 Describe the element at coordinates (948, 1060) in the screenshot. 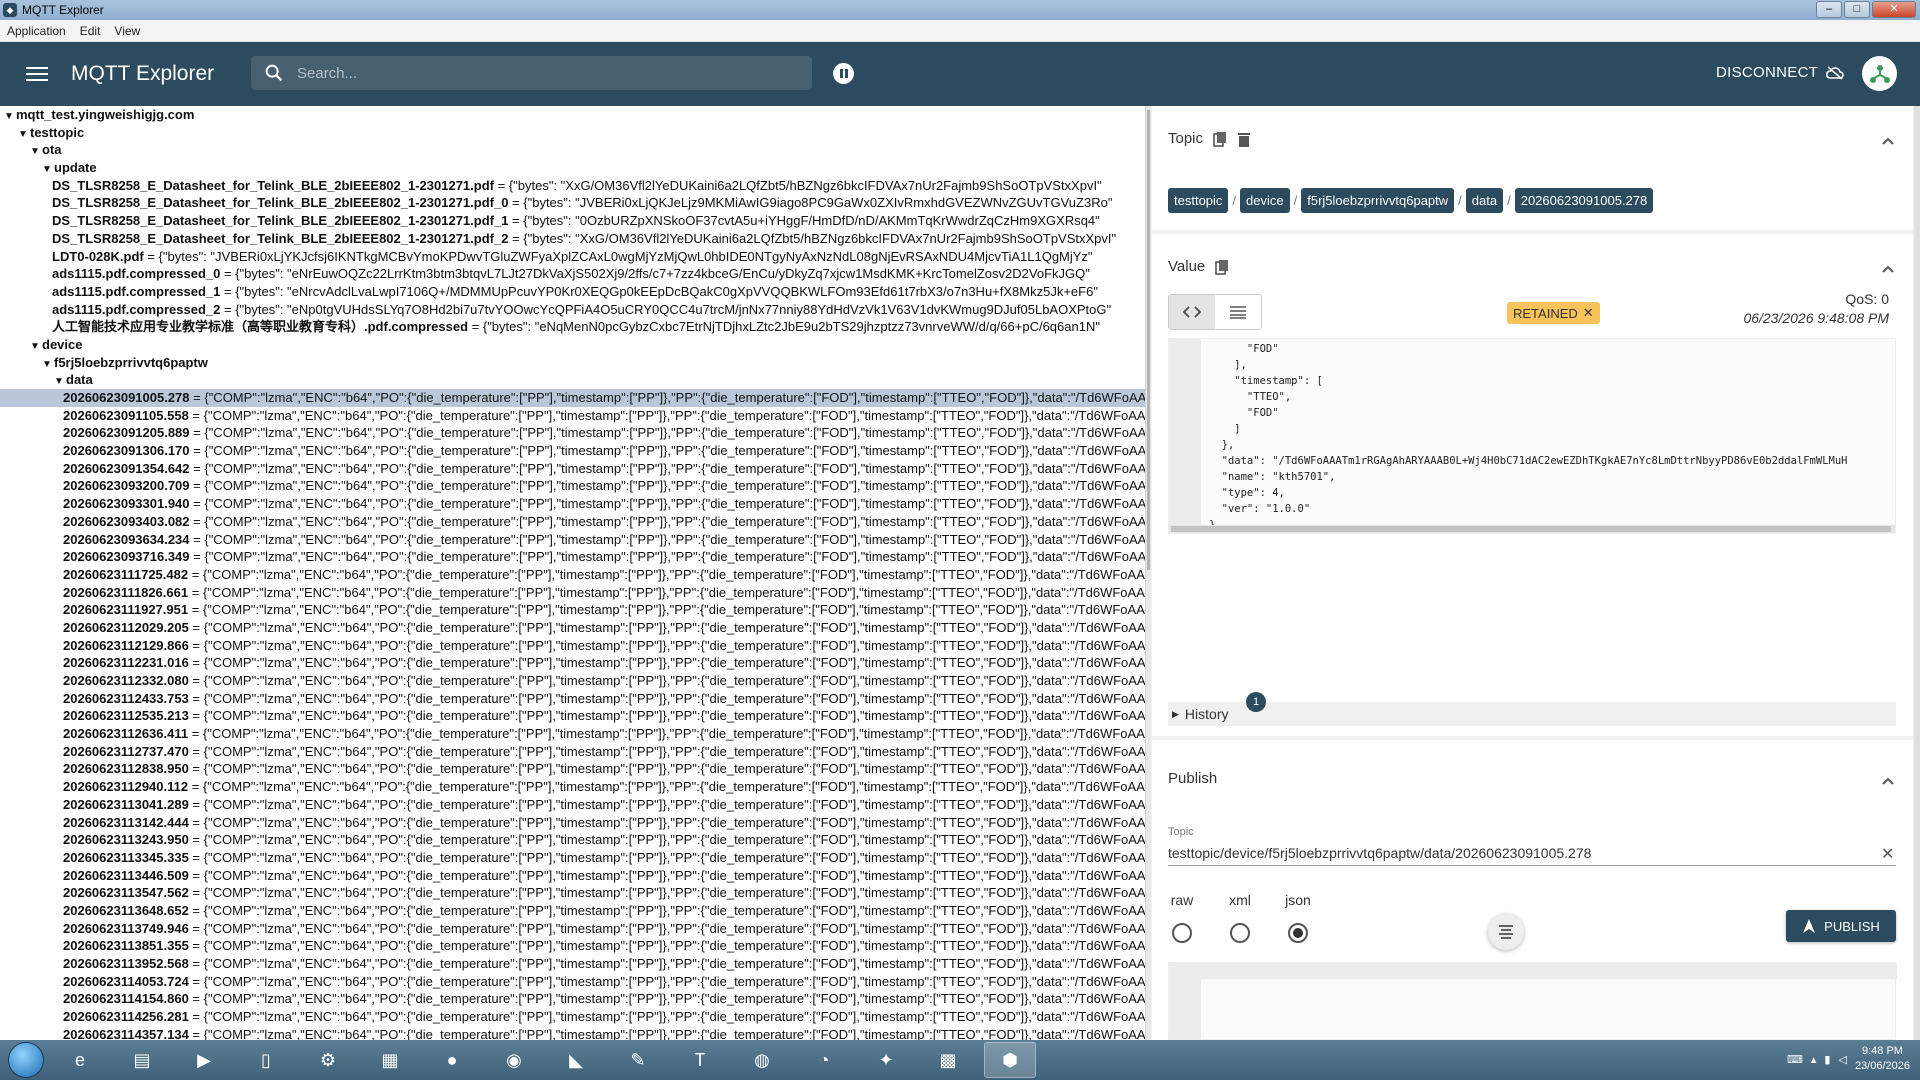

I see `map-app-icon: ▩` at that location.